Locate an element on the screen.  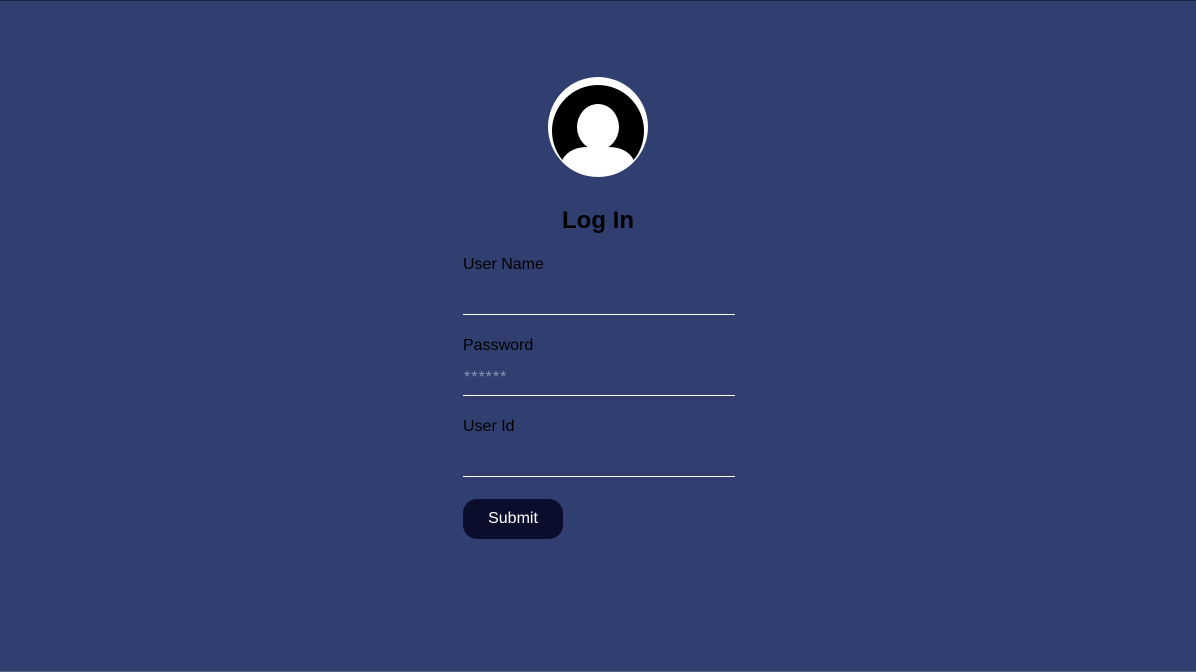
user-id-field-group: User Id is located at coordinates (599, 448).